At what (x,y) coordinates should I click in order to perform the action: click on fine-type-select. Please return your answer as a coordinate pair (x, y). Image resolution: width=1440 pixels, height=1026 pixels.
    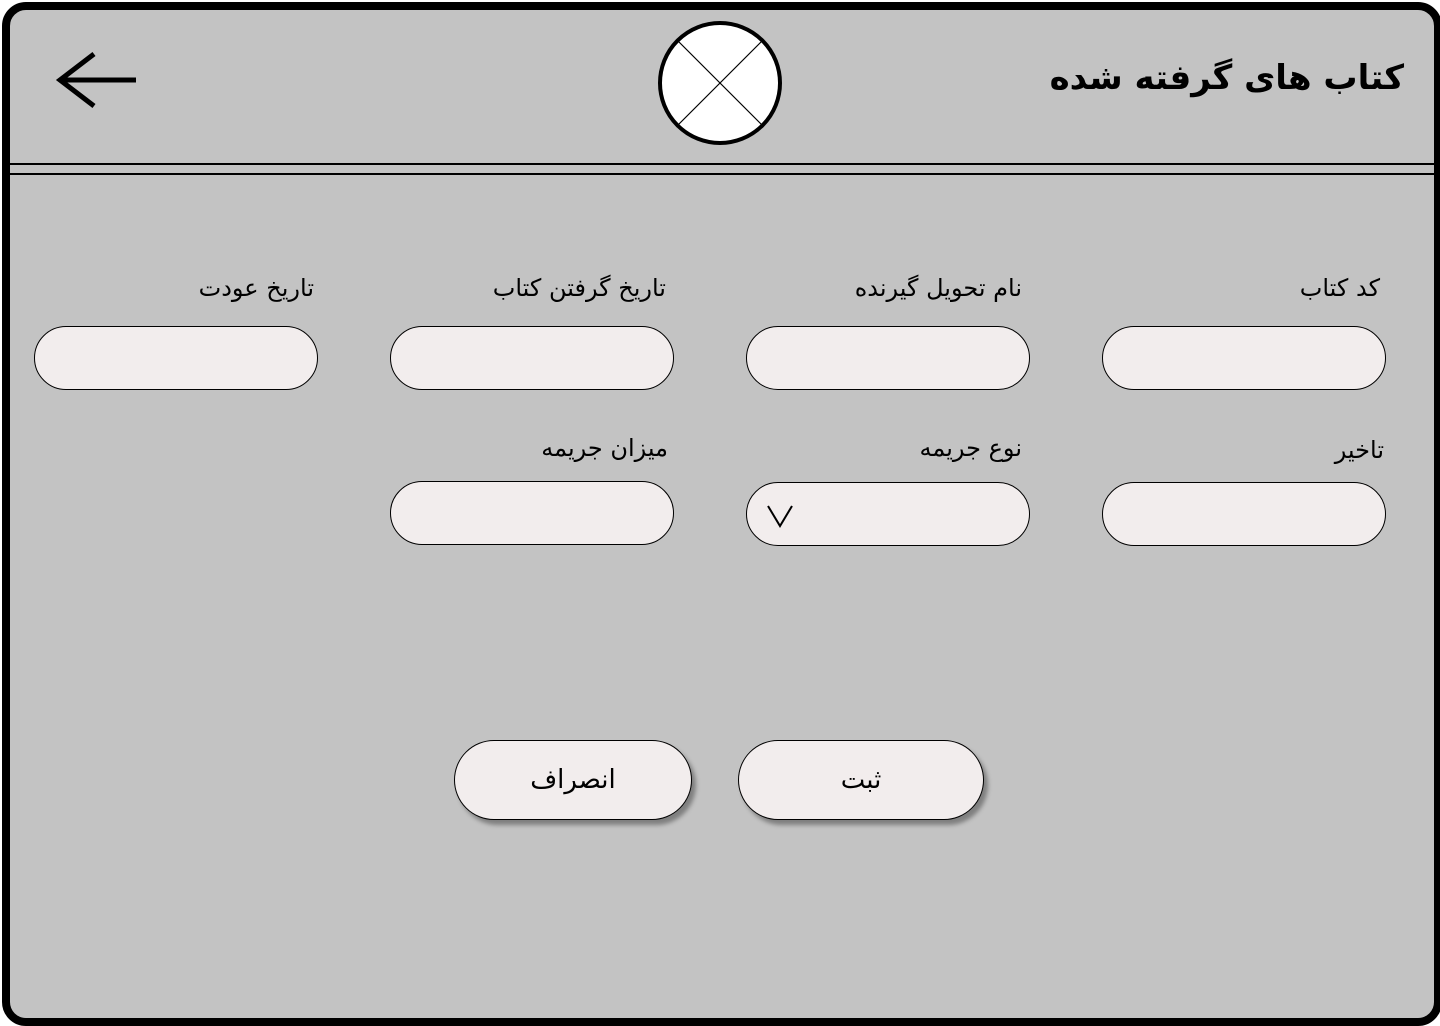
    Looking at the image, I should click on (888, 514).